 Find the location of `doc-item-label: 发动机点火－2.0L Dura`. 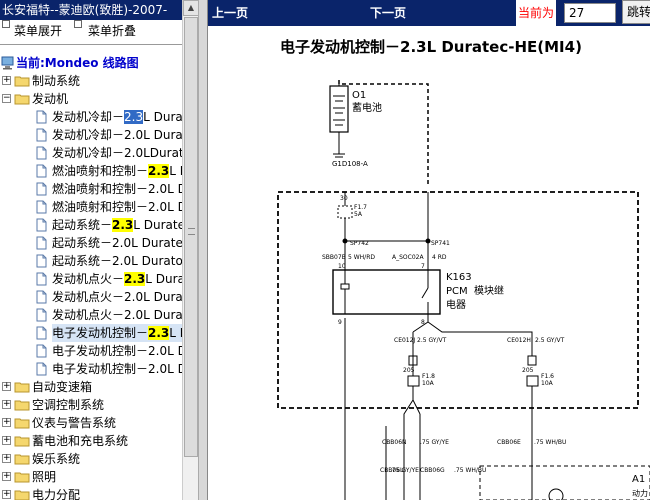

doc-item-label: 发动机点火－2.0L Dura is located at coordinates (117, 297).